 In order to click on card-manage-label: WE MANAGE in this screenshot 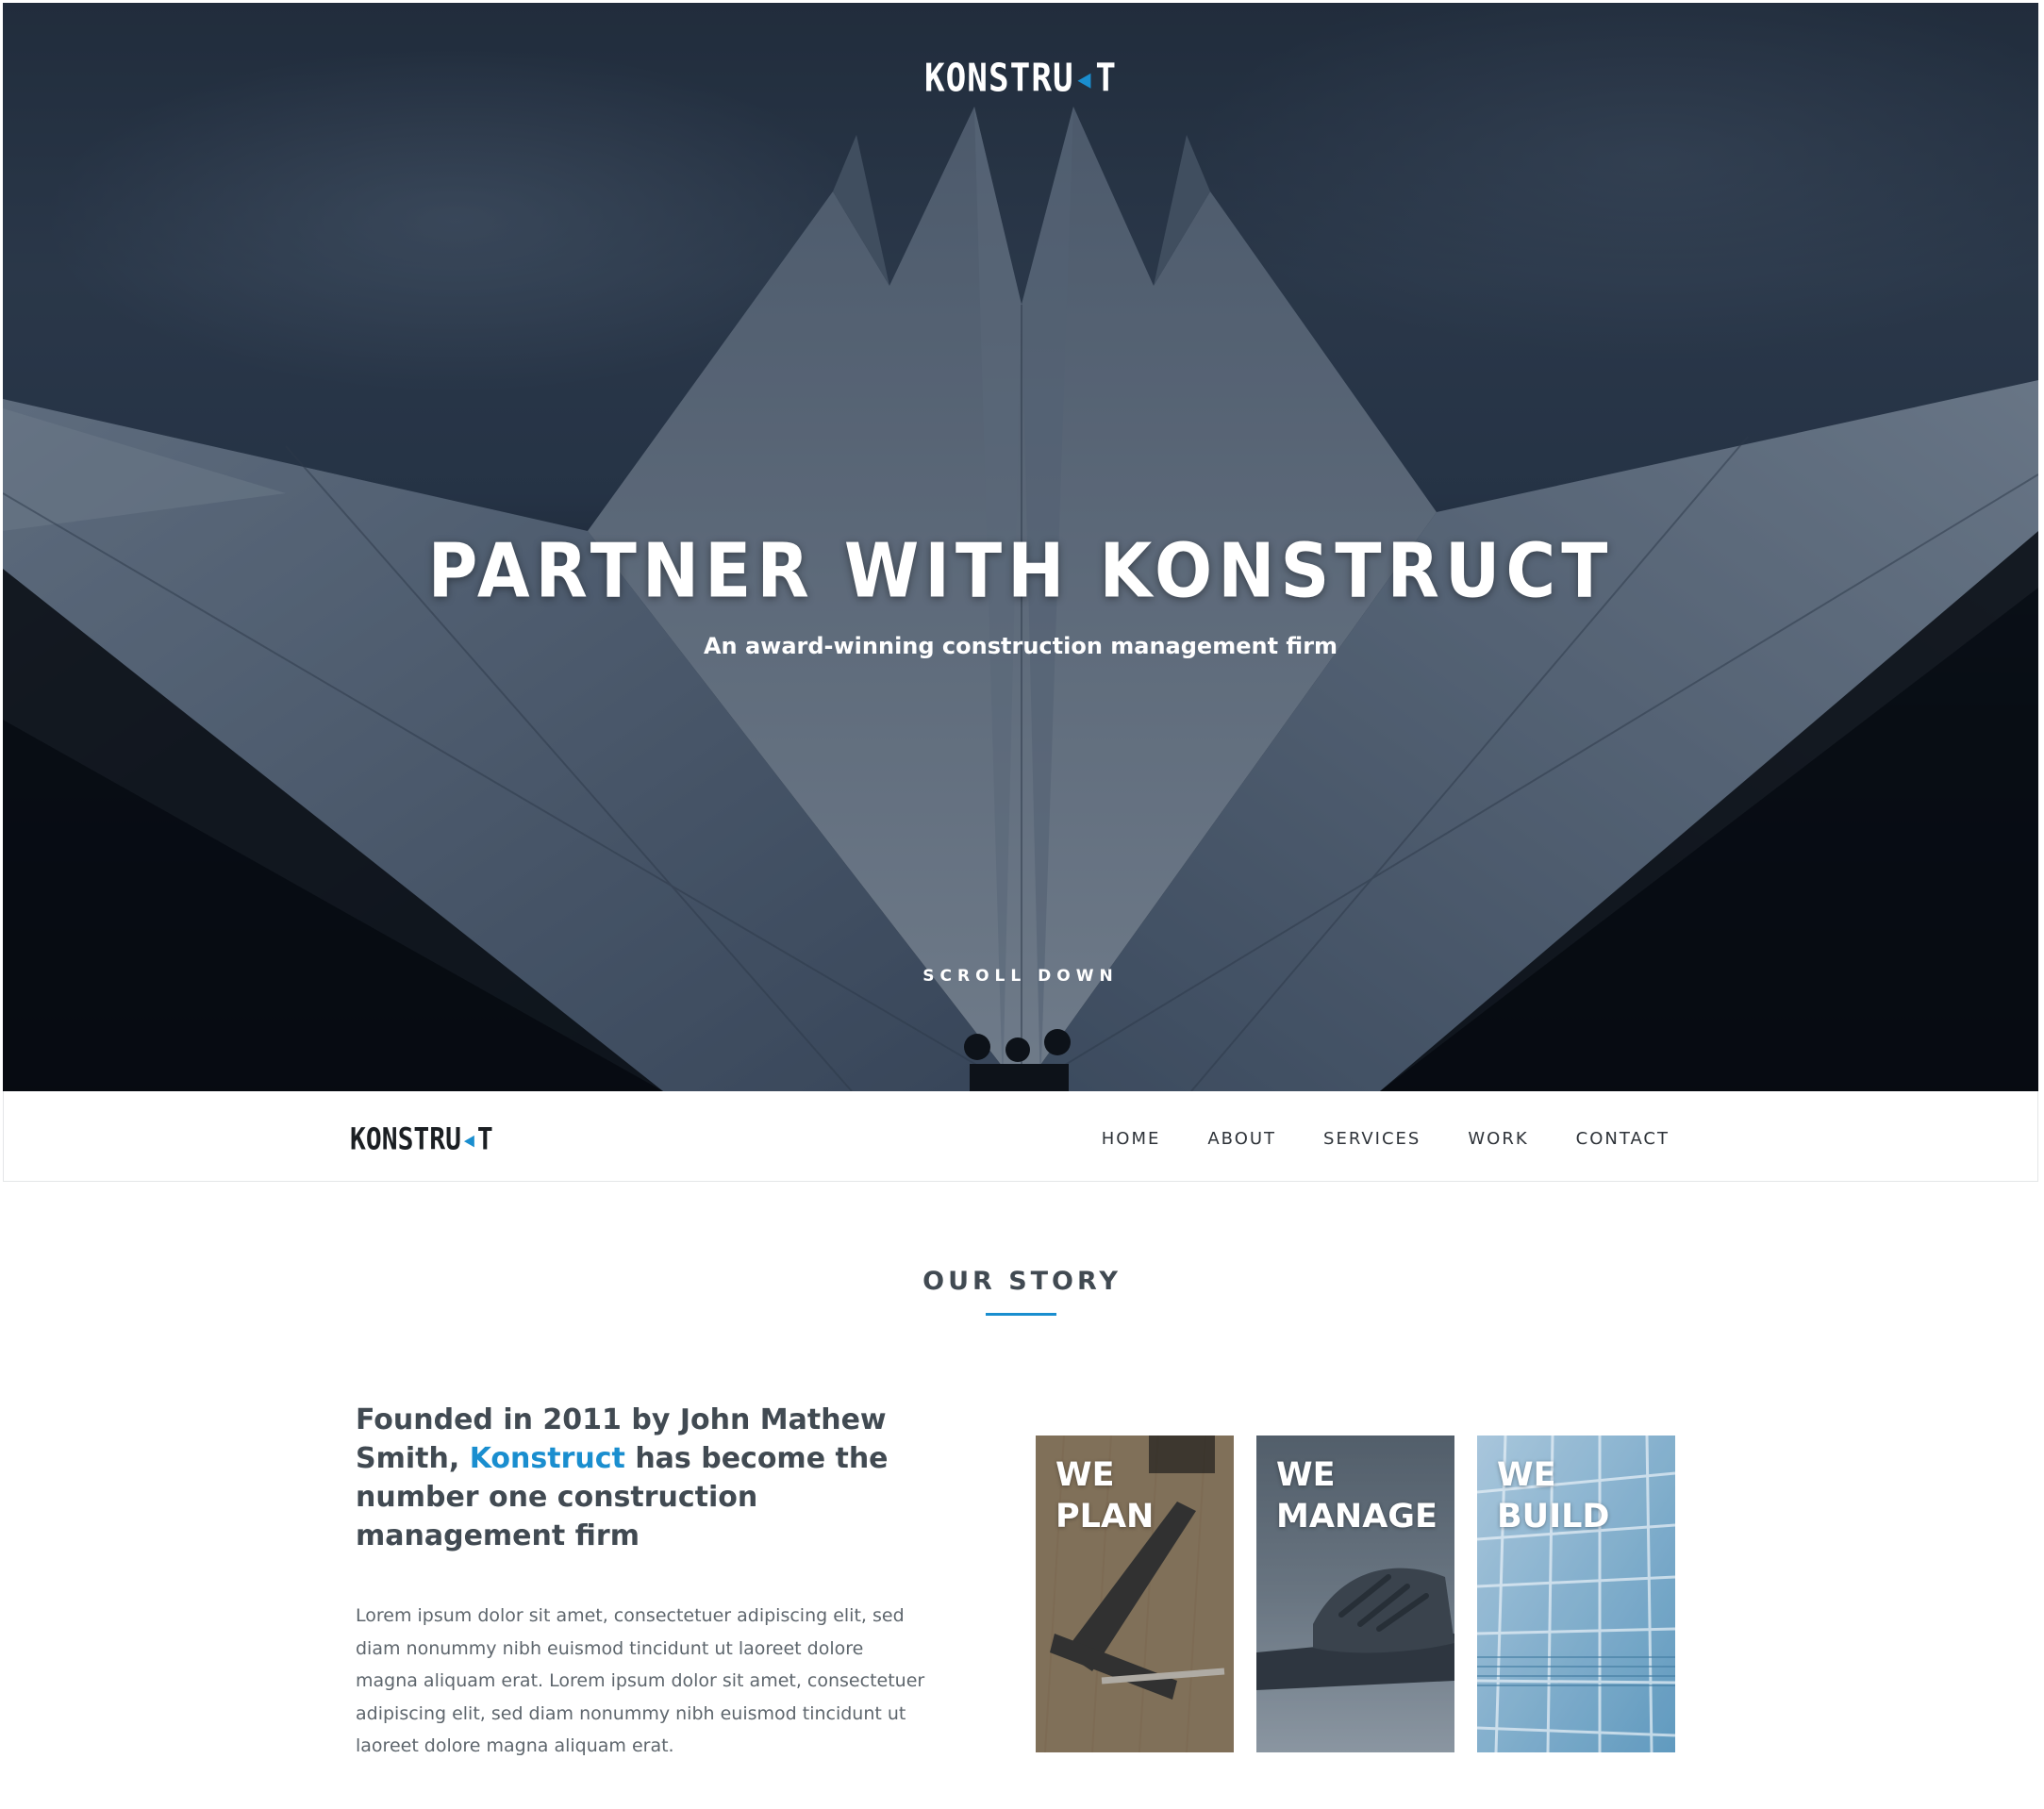, I will do `click(1357, 1496)`.